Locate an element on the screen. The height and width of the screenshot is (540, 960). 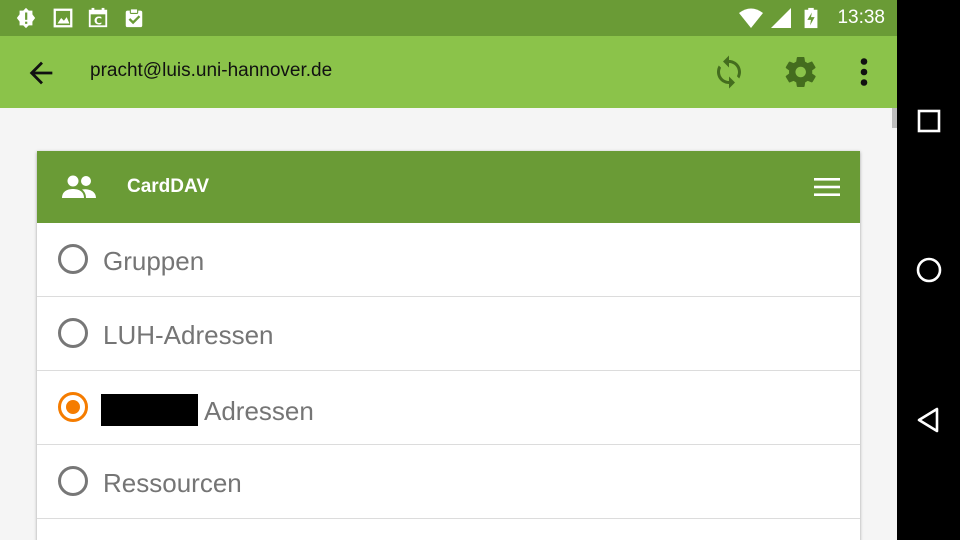
battery-charging-icon is located at coordinates (811, 18).